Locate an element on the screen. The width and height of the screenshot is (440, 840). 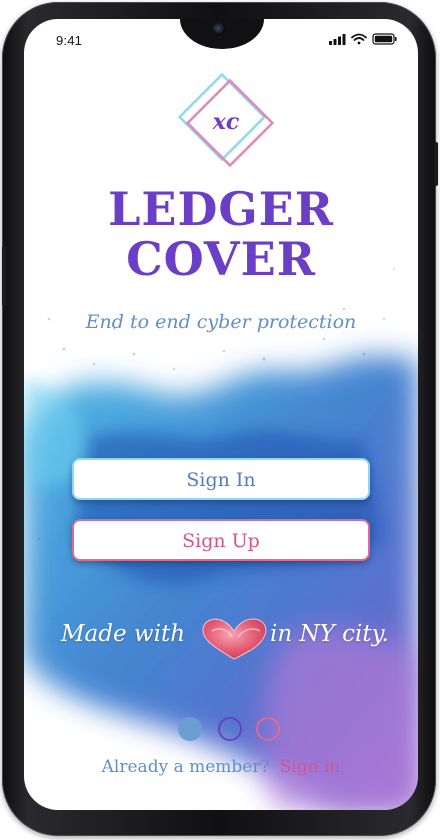
volume-button is located at coordinates (4, 276).